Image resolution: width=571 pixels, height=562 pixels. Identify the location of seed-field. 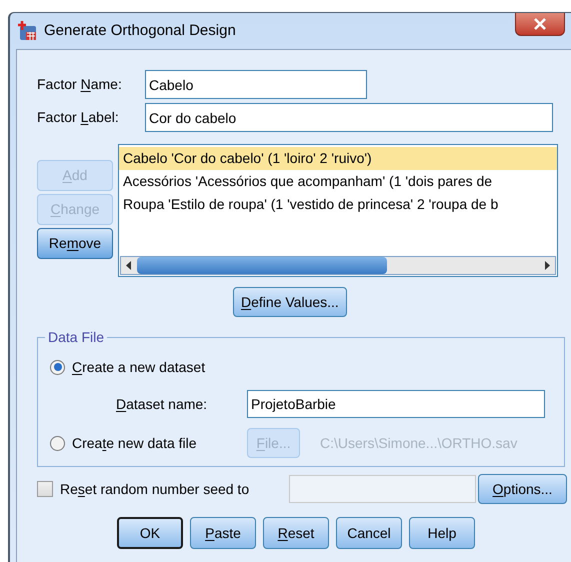
(382, 489).